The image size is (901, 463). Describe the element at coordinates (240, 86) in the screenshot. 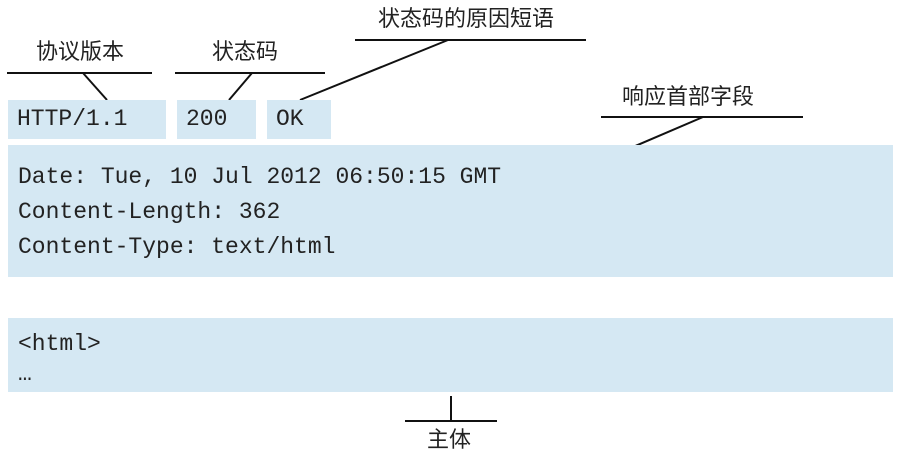

I see `status-code-pointer` at that location.